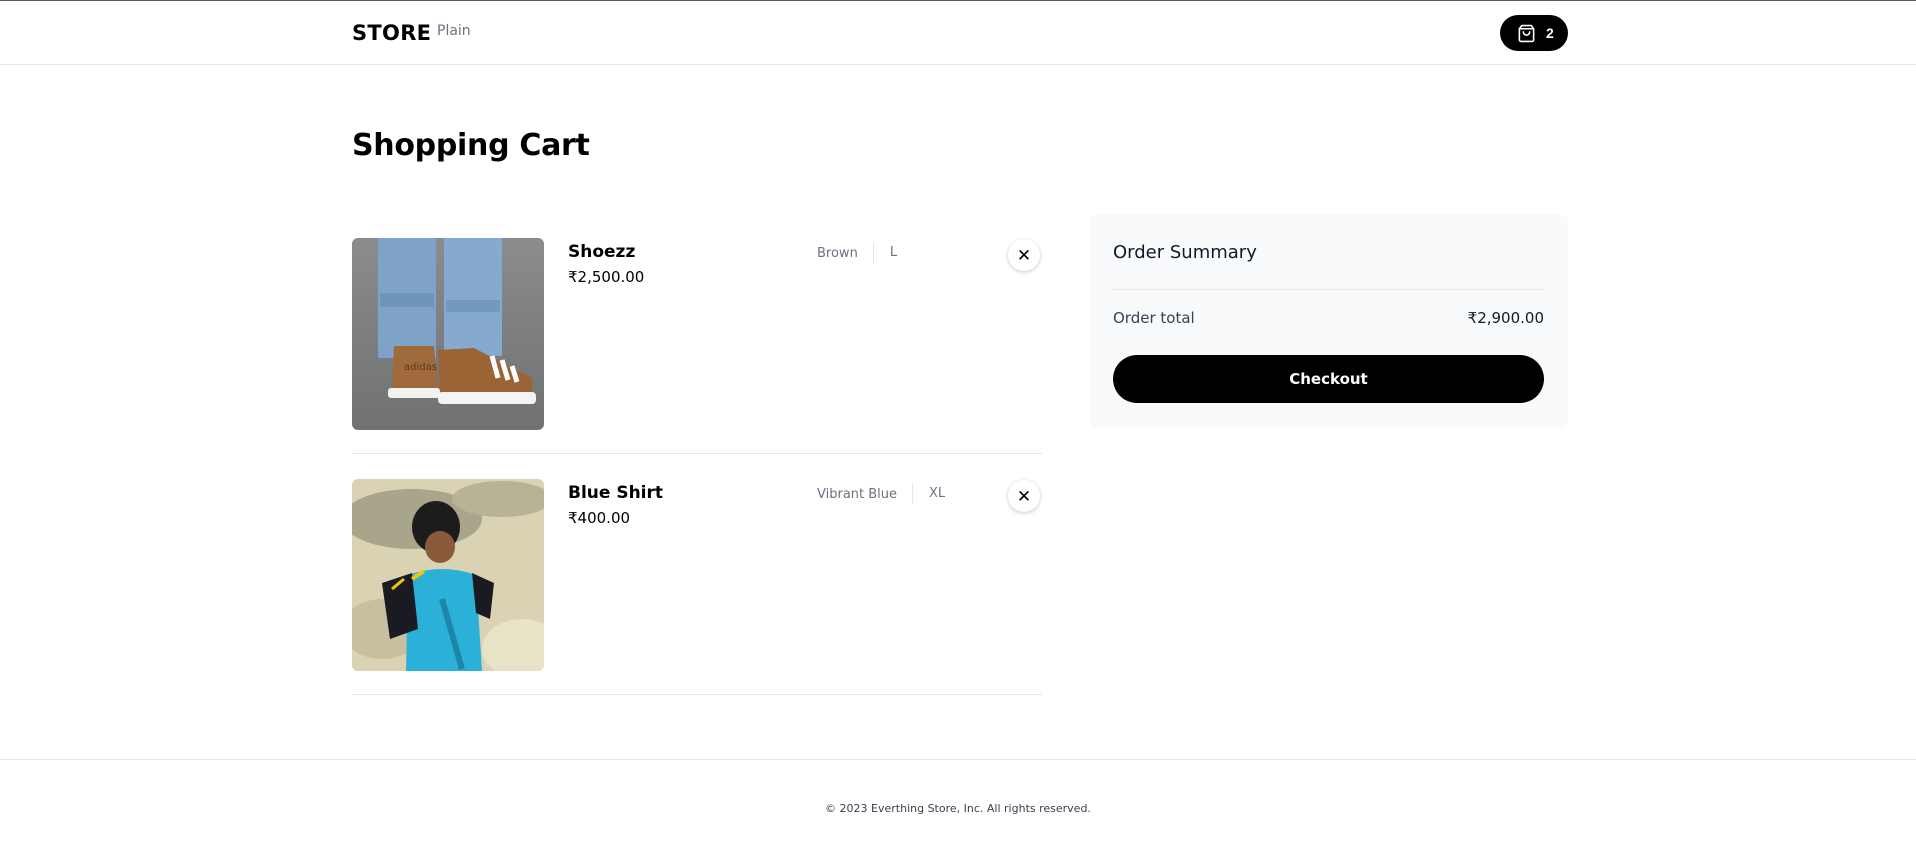 This screenshot has width=1916, height=851. What do you see at coordinates (454, 31) in the screenshot?
I see `nav-link-plain: Plain` at bounding box center [454, 31].